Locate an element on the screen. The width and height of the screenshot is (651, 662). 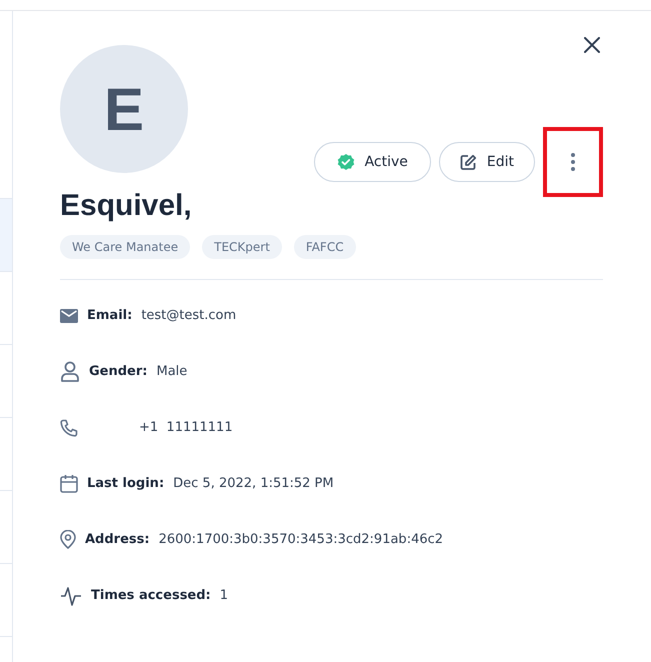
tag: We Care Manatee is located at coordinates (125, 247).